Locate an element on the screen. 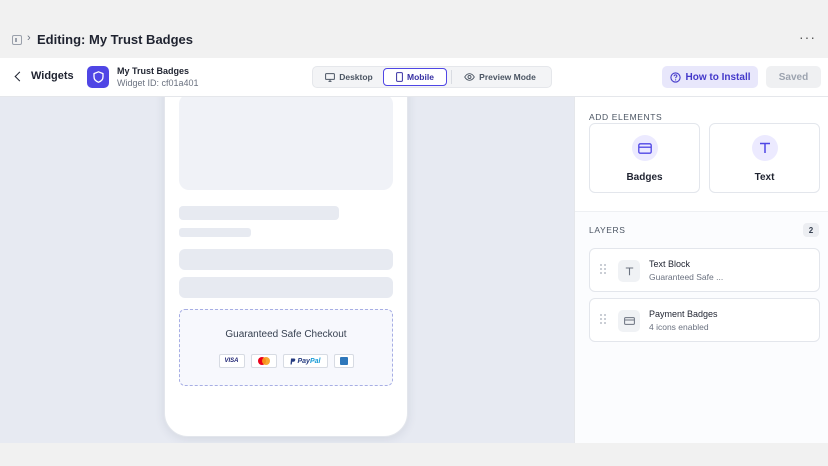 The image size is (828, 466). page-title: Editing: My Trust Badges is located at coordinates (115, 39).